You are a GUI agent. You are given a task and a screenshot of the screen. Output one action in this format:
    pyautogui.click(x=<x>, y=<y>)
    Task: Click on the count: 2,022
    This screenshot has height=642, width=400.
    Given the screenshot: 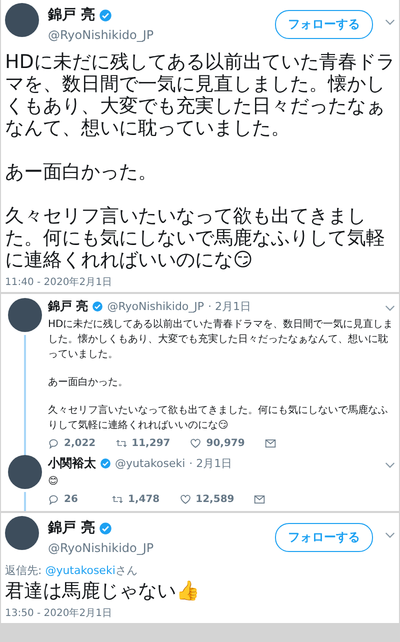 What is the action you would take?
    pyautogui.click(x=80, y=443)
    